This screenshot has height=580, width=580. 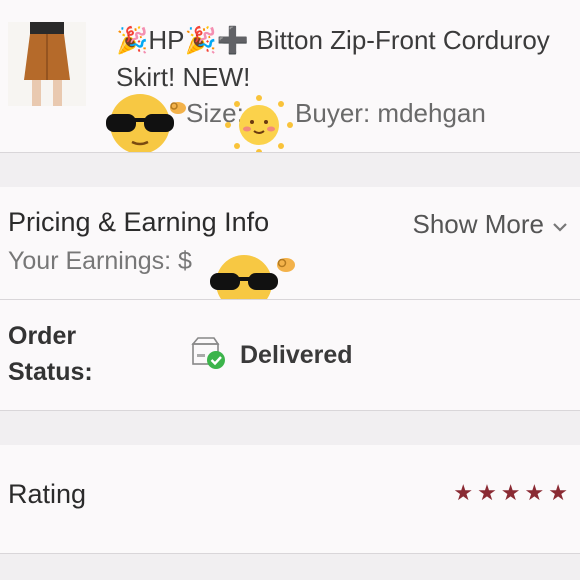 I want to click on show-more-button: Show More, so click(x=491, y=224).